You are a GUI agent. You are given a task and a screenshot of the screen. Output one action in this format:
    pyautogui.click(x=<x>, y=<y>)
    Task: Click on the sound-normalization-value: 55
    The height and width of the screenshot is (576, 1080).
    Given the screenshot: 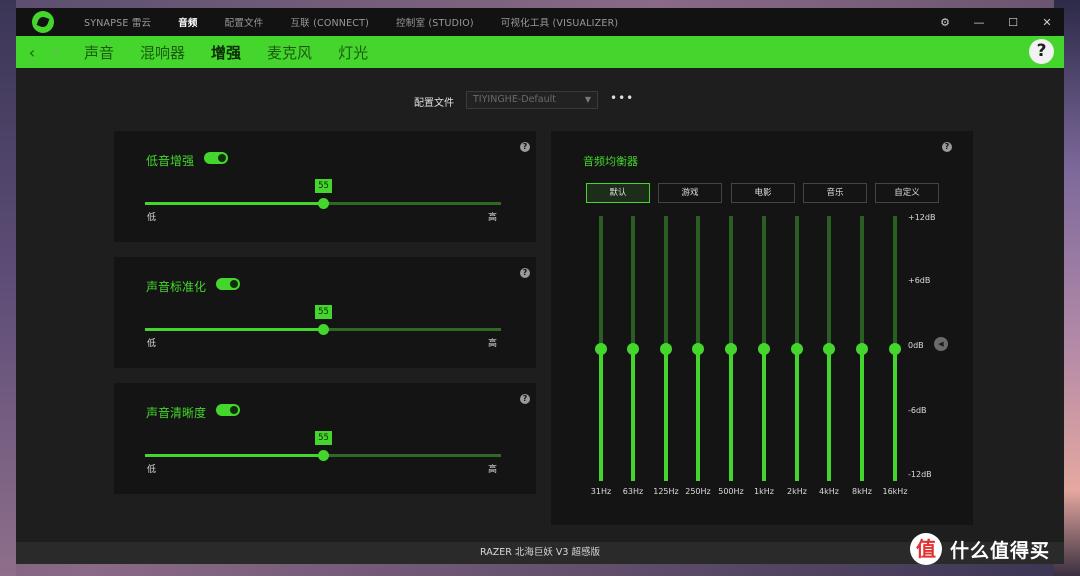 What is the action you would take?
    pyautogui.click(x=323, y=312)
    